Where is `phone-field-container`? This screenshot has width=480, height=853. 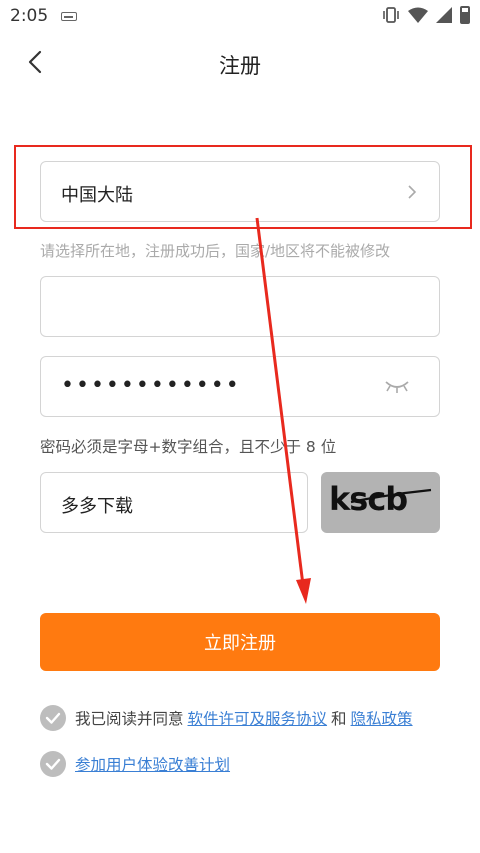
phone-field-container is located at coordinates (240, 306).